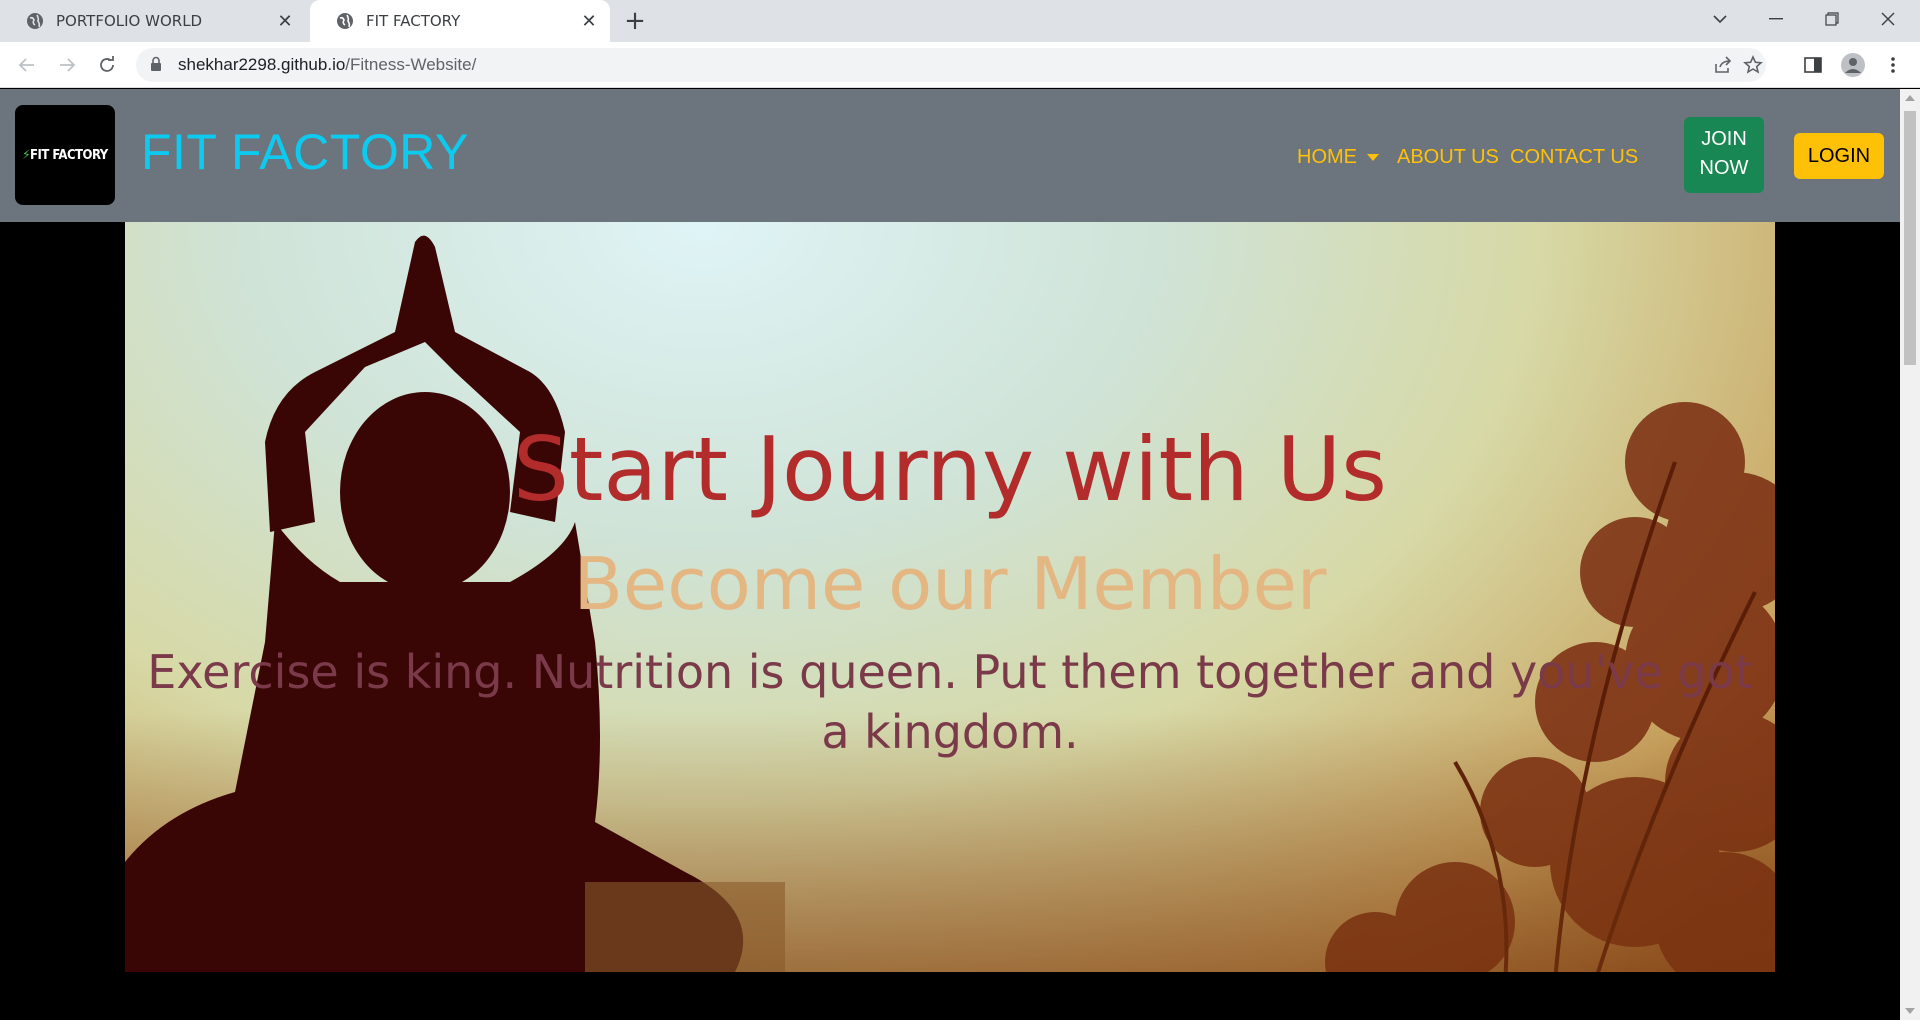 The image size is (1920, 1020). I want to click on page-scrollbar, so click(1910, 554).